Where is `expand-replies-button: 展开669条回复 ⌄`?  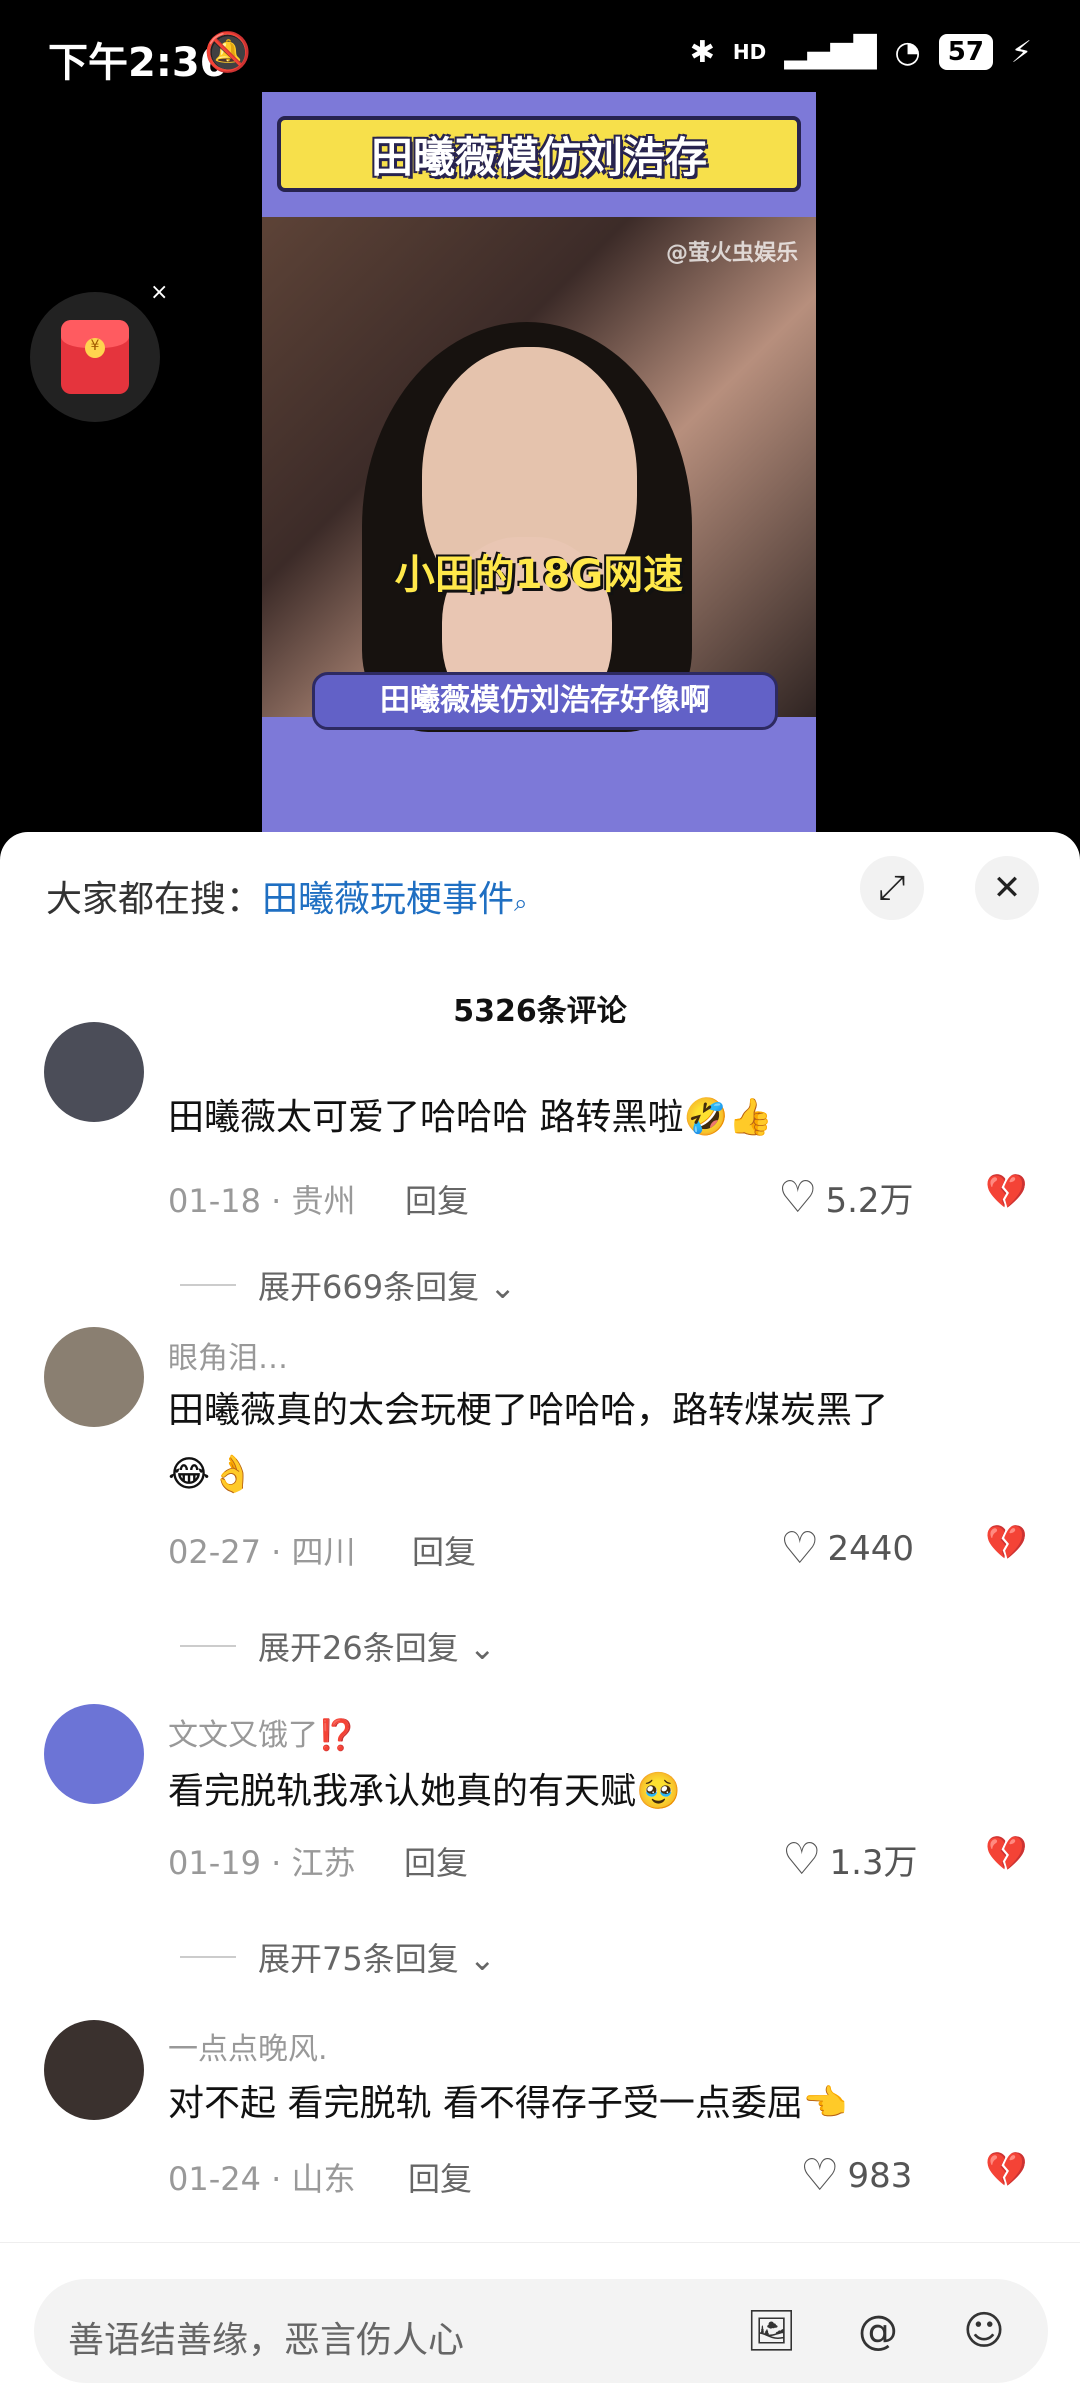
expand-replies-button: 展开669条回复 ⌄ is located at coordinates (387, 1285).